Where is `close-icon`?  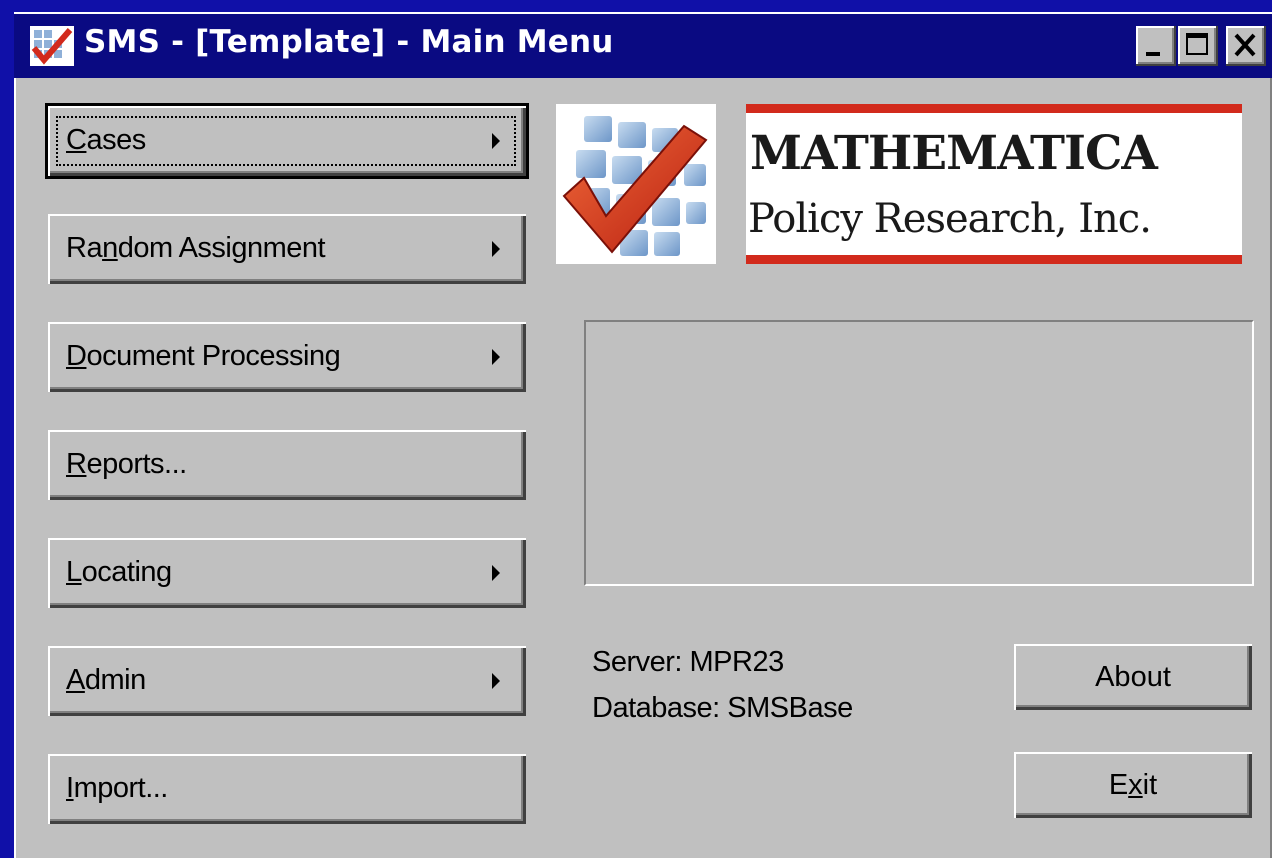 close-icon is located at coordinates (1245, 45).